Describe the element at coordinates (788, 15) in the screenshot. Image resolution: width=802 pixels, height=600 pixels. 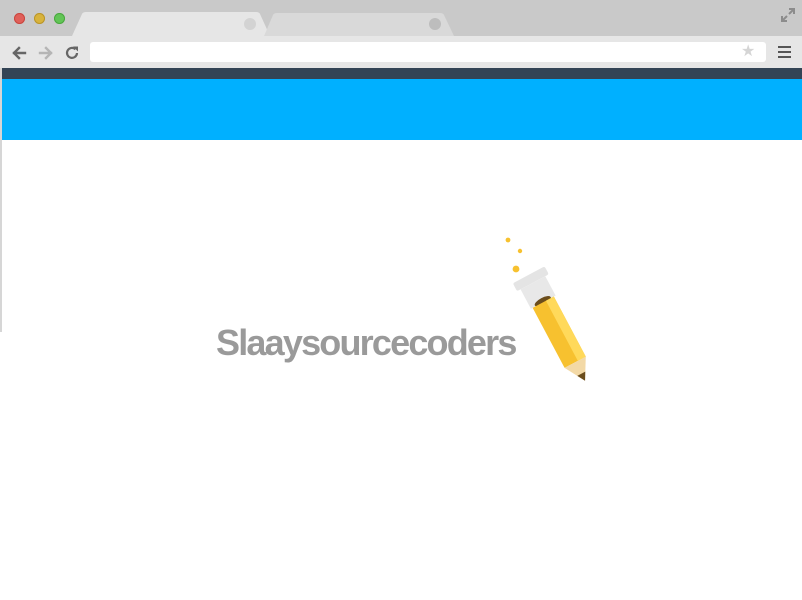
I see `expand-icon` at that location.